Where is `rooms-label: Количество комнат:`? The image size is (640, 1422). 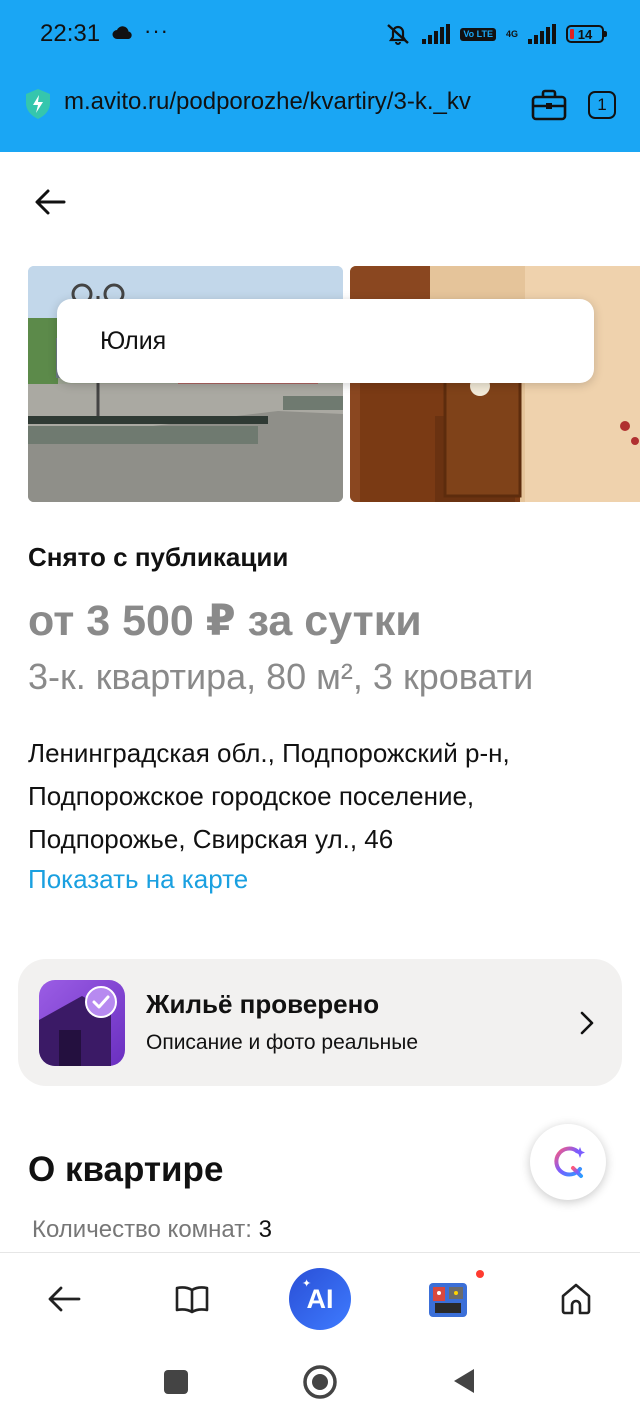
rooms-label: Количество комнат: is located at coordinates (142, 1229).